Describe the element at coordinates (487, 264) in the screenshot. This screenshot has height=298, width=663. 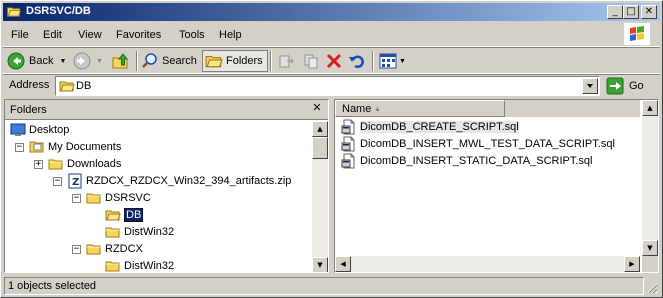
I see `files-horizontal-scrollbar: ◀ ▶` at that location.